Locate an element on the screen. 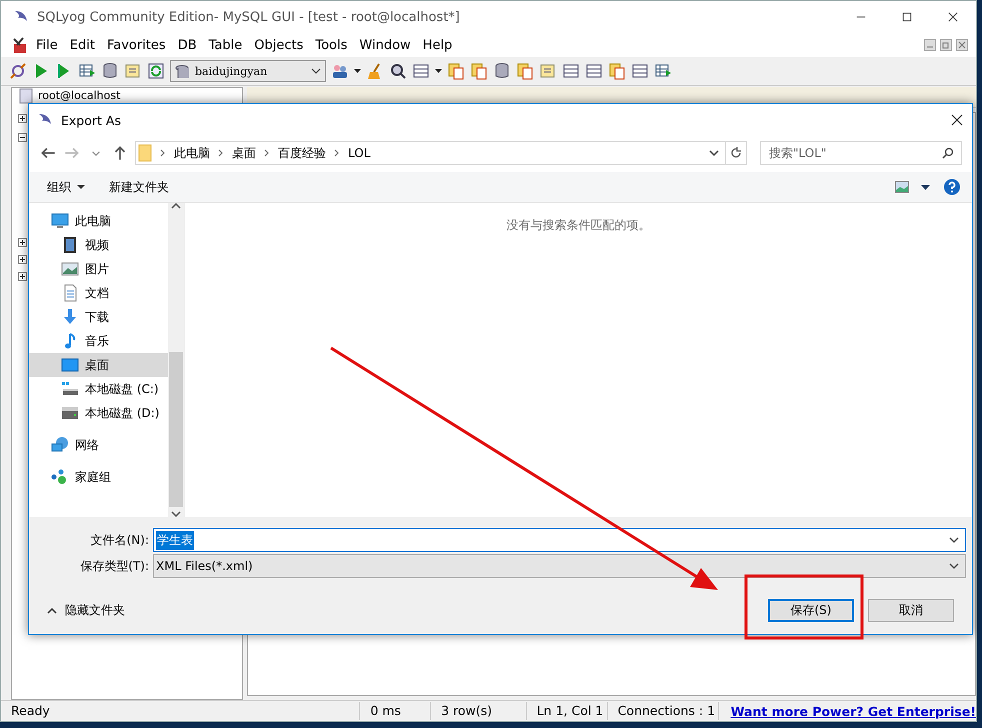  file-name-field: 学生表 is located at coordinates (559, 540).